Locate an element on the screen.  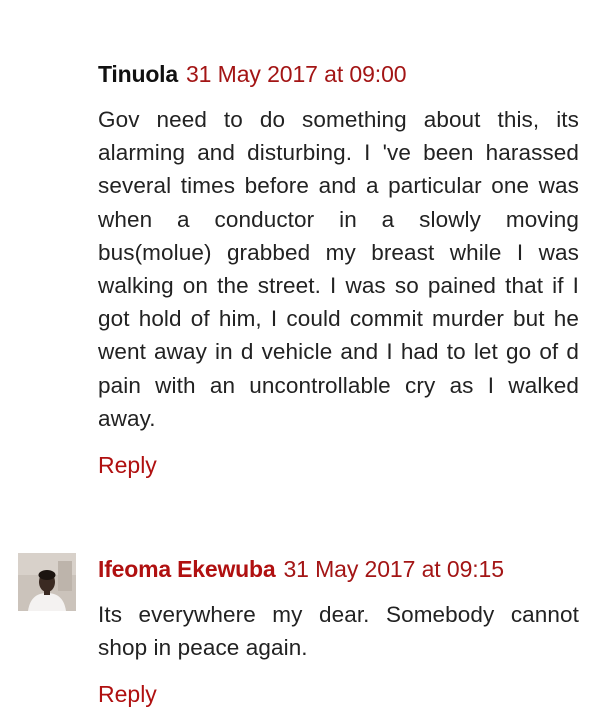
user-photo-icon is located at coordinates (47, 582).